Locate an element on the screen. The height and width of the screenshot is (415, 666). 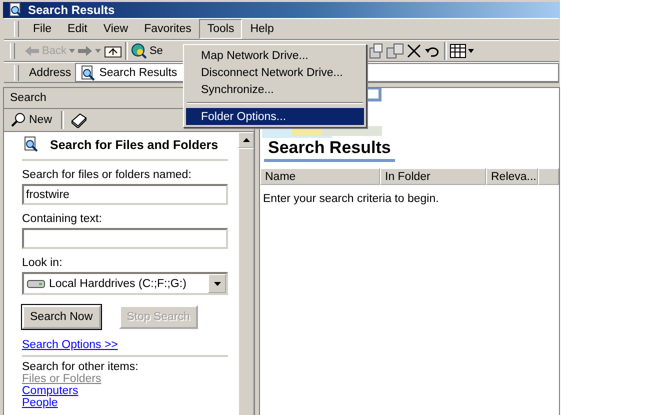
address-label: Address is located at coordinates (50, 72).